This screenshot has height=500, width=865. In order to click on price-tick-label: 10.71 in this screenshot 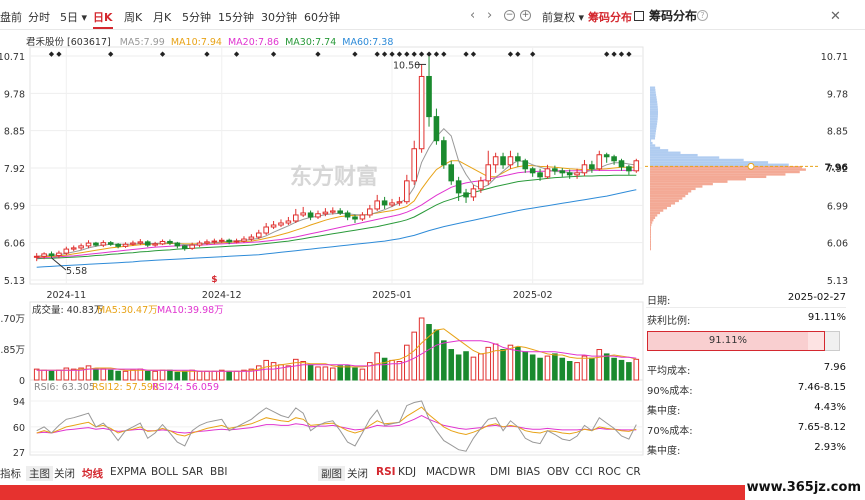, I will do `click(12, 57)`.